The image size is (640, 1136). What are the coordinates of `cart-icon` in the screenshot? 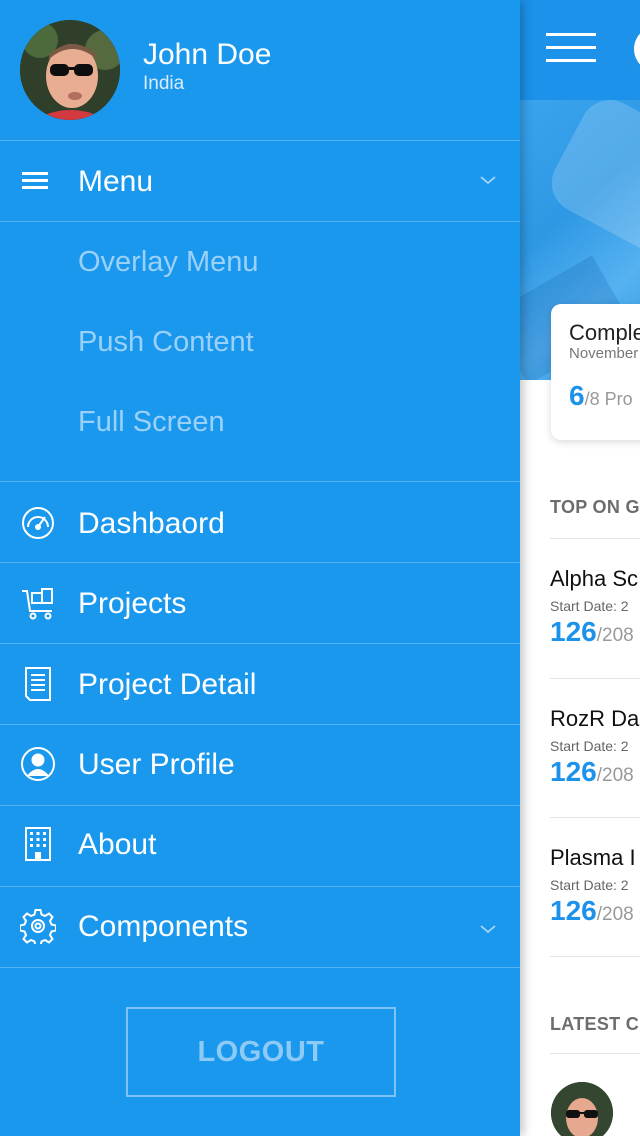 It's located at (38, 603).